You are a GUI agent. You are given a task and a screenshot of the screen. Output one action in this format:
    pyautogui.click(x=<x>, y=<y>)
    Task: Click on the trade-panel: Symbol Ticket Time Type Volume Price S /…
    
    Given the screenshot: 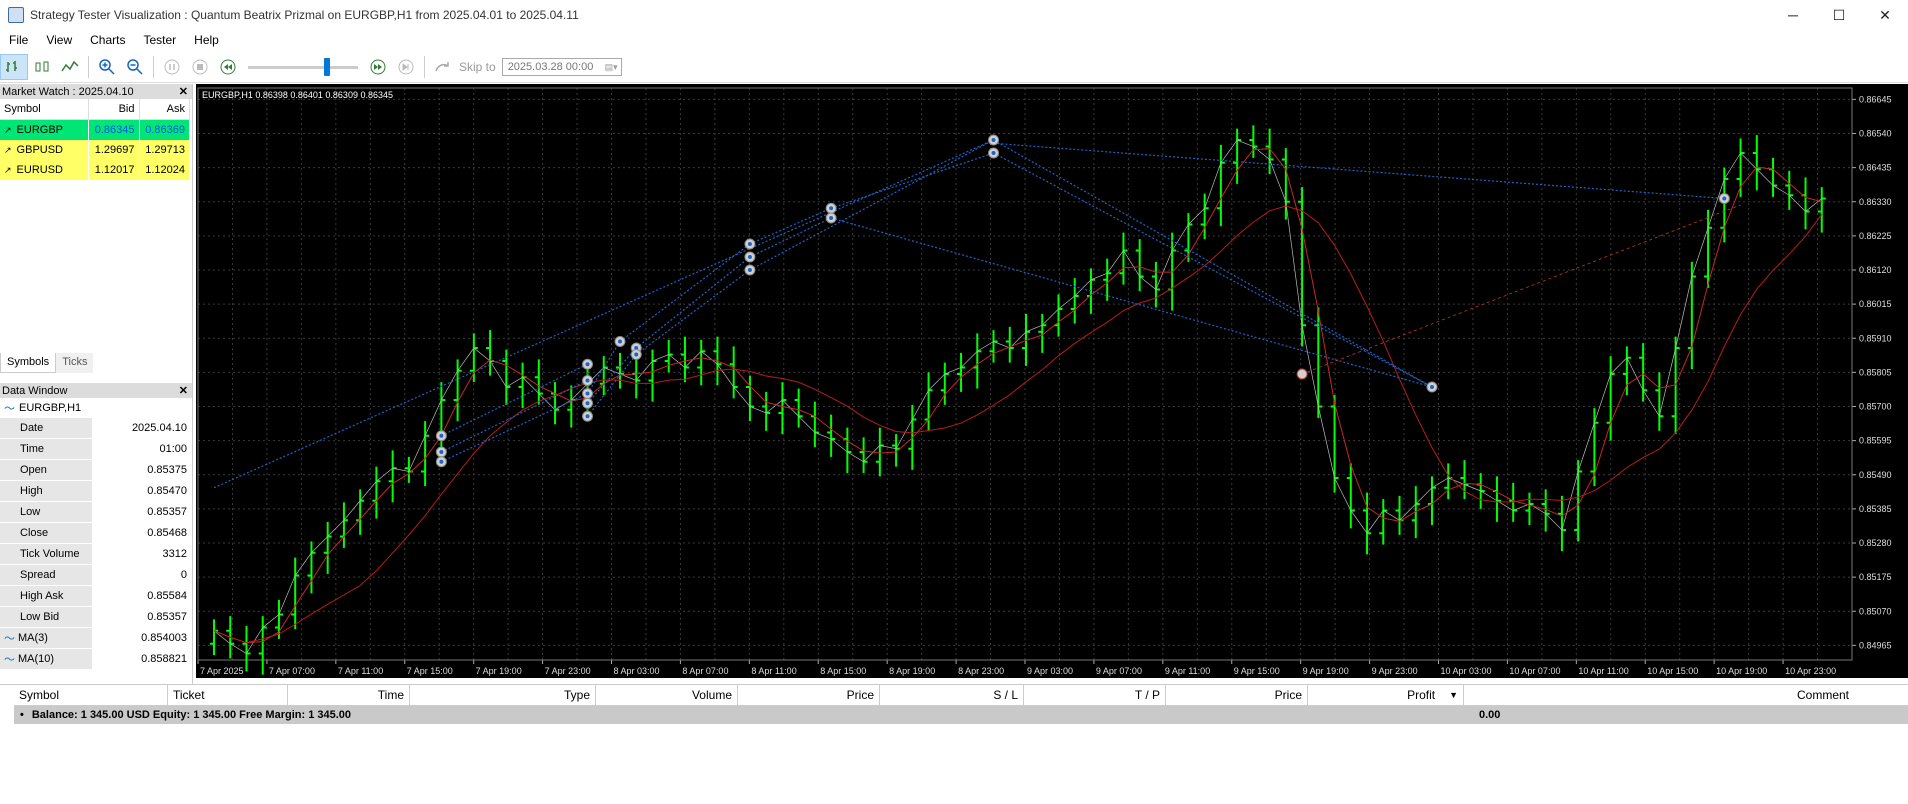 What is the action you would take?
    pyautogui.click(x=954, y=744)
    